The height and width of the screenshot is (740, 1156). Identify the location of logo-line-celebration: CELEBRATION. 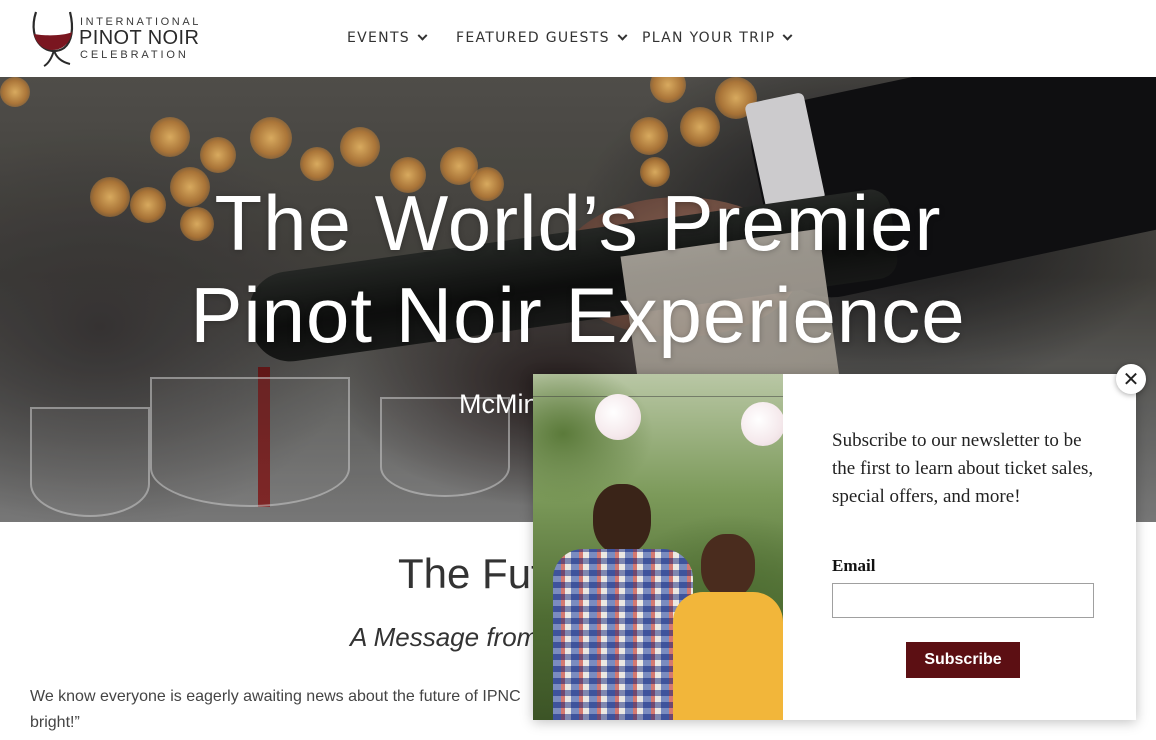
(134, 55).